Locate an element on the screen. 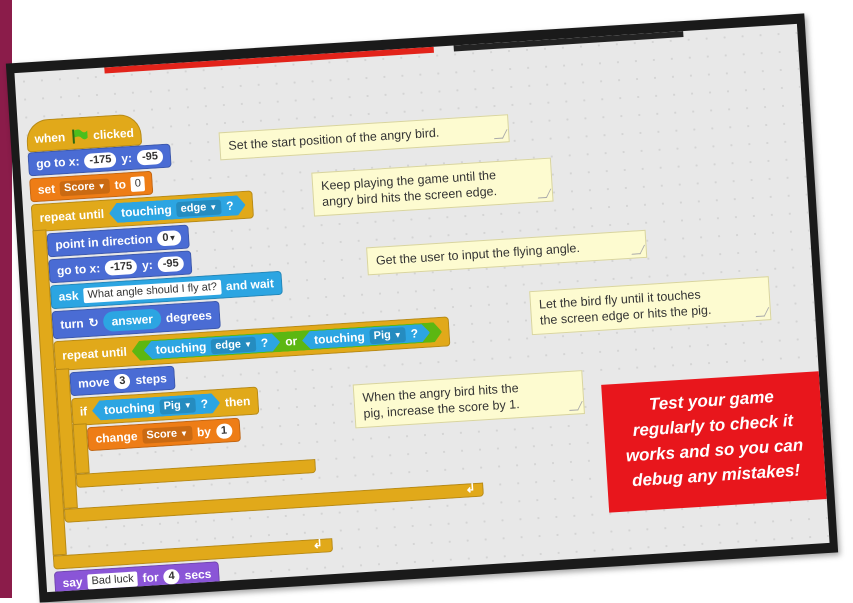 This screenshot has height=603, width=853. turn-label: turn is located at coordinates (72, 324).